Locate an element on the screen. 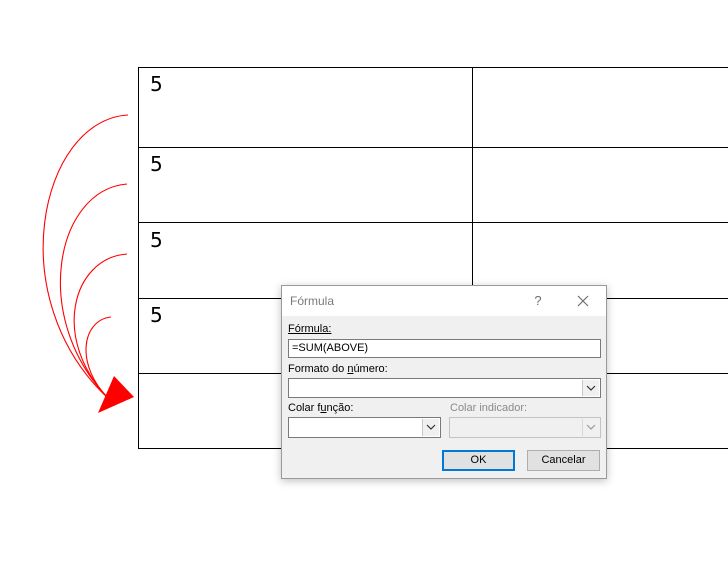 This screenshot has width=728, height=561. help-button: ? is located at coordinates (538, 301).